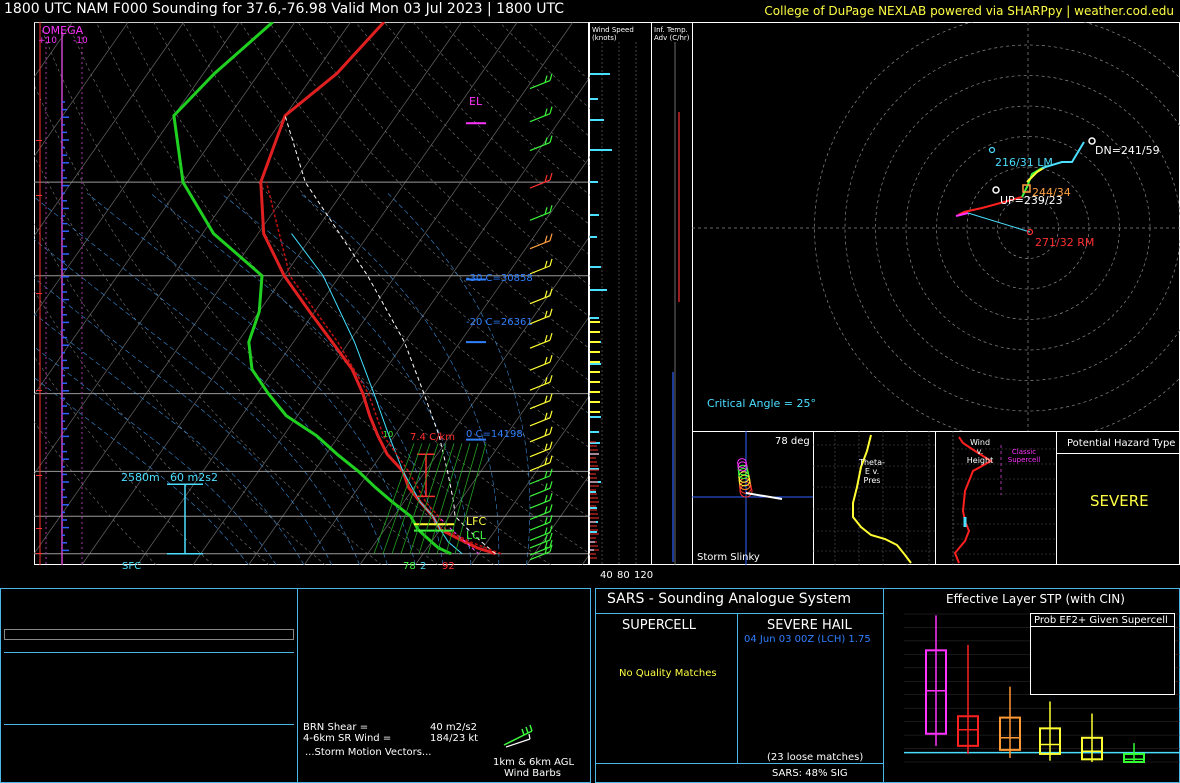  I want to click on mean-wind-label: 244/34, so click(1051, 192).